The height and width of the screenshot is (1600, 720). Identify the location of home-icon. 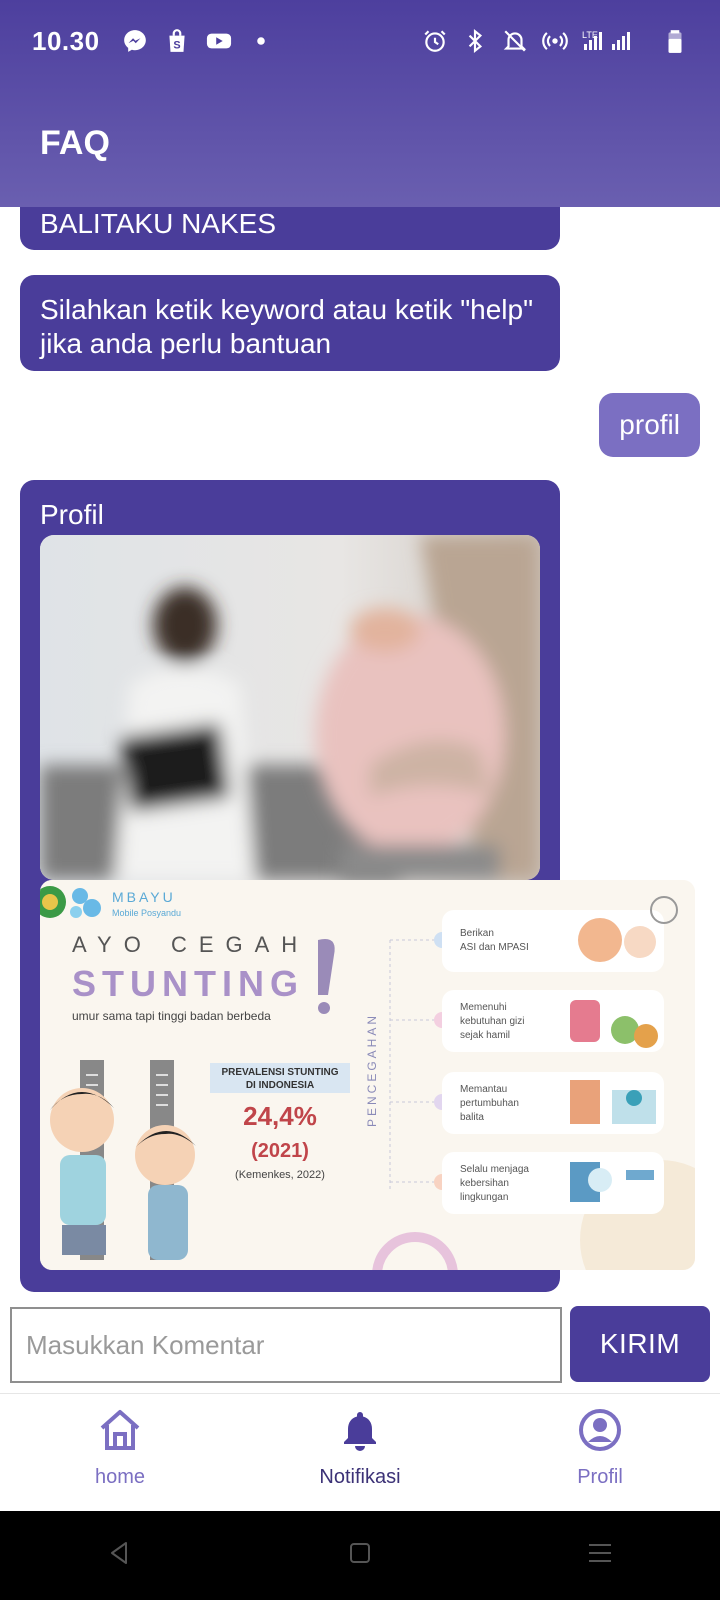
(120, 1430).